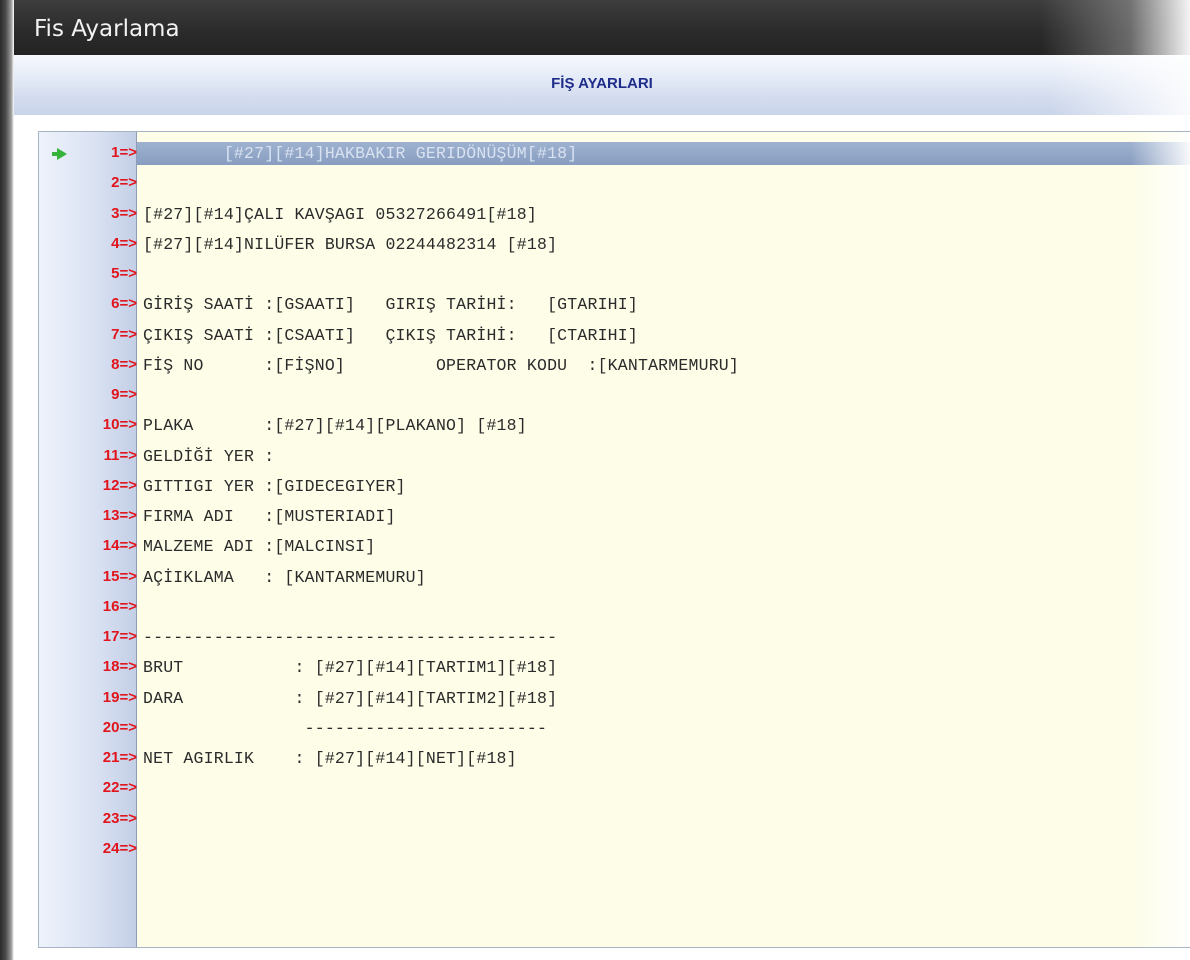 This screenshot has width=1190, height=960. Describe the element at coordinates (124, 213) in the screenshot. I see `line-number: 3=>` at that location.